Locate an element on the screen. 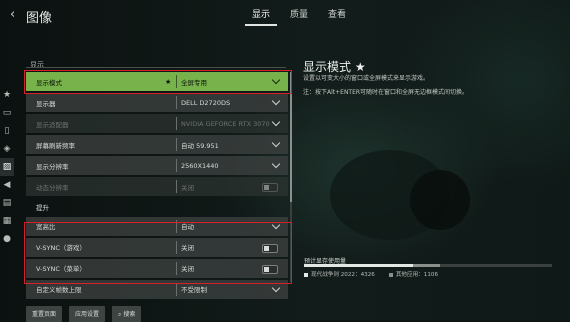  setting-label: 动态分辨率 is located at coordinates (52, 187).